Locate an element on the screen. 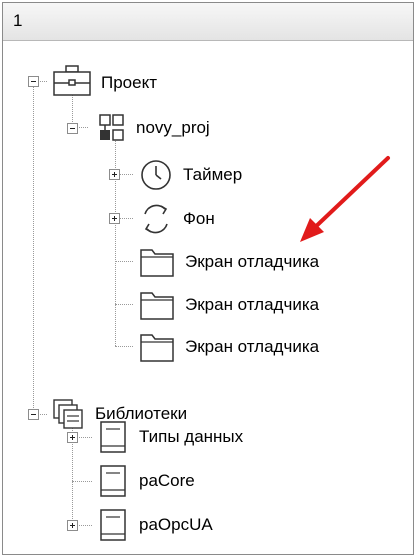 This screenshot has width=417, height=557. tree-node-paopcua: paOpcUA is located at coordinates (203, 525).